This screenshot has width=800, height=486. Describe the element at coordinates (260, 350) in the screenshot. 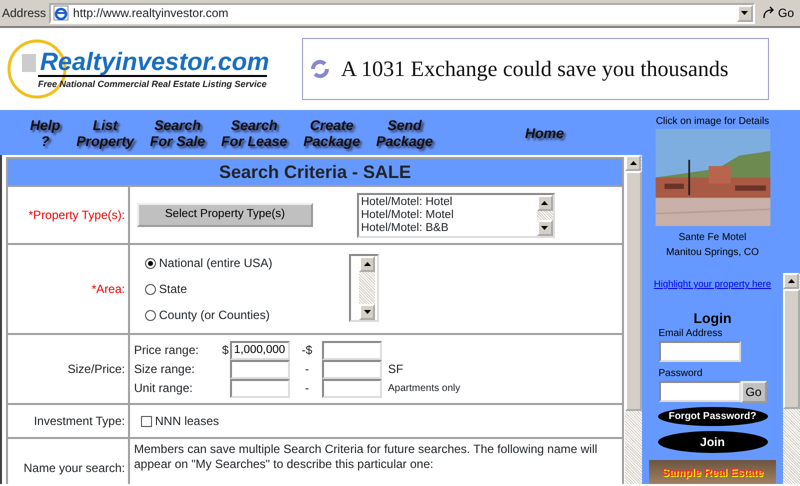

I see `range-from-field: 1,000,000` at that location.